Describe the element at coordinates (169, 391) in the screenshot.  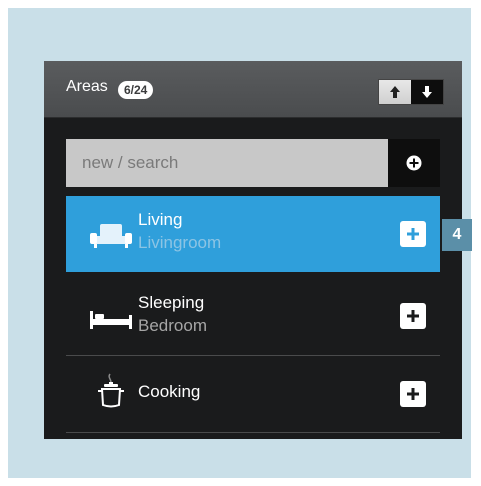
I see `item-label: Cooking` at that location.